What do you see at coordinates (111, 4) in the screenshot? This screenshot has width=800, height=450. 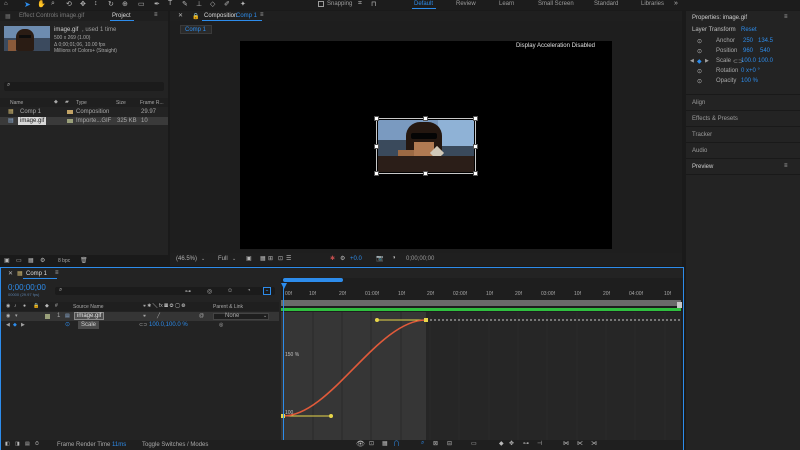 I see `rotate-tool-icon: ↻` at bounding box center [111, 4].